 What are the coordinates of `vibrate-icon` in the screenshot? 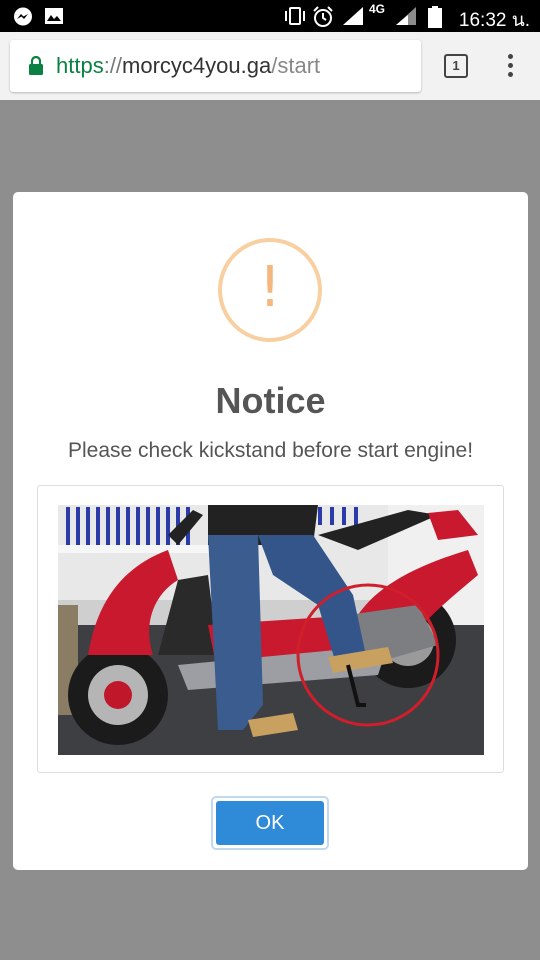 It's located at (295, 16).